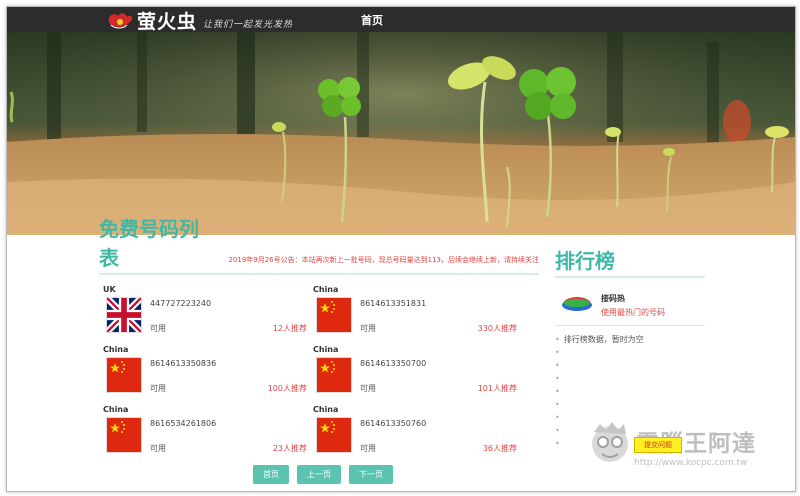  What do you see at coordinates (499, 448) in the screenshot?
I see `card-recommend: 36人推荐` at bounding box center [499, 448].